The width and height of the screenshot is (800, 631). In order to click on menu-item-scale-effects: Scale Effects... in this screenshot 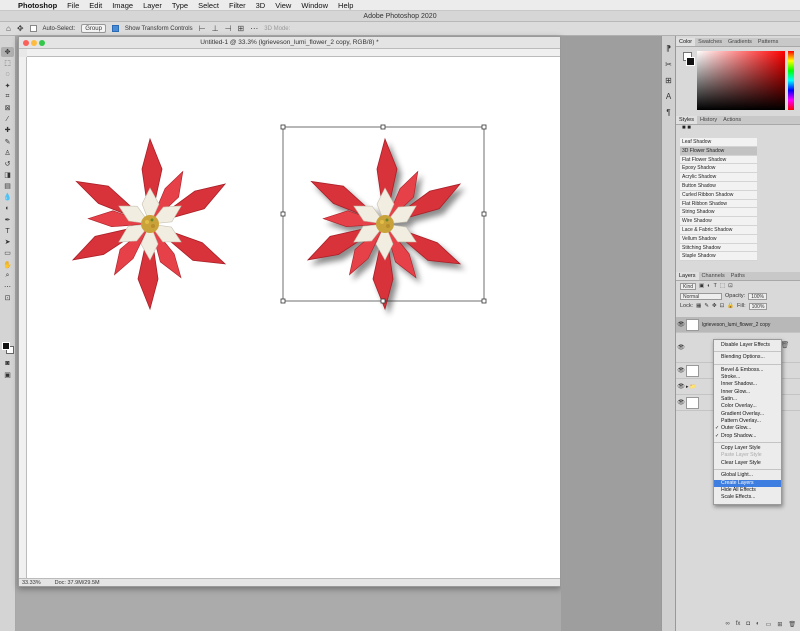, I will do `click(747, 497)`.